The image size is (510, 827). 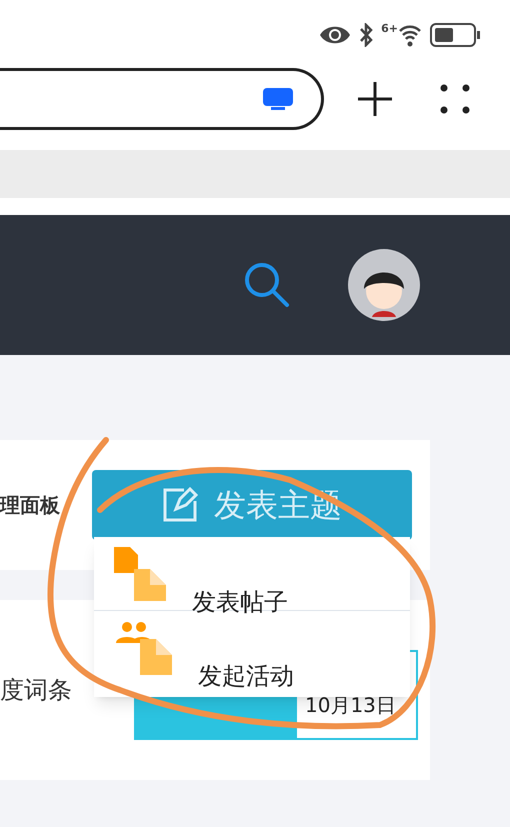 I want to click on address-field, so click(x=162, y=99).